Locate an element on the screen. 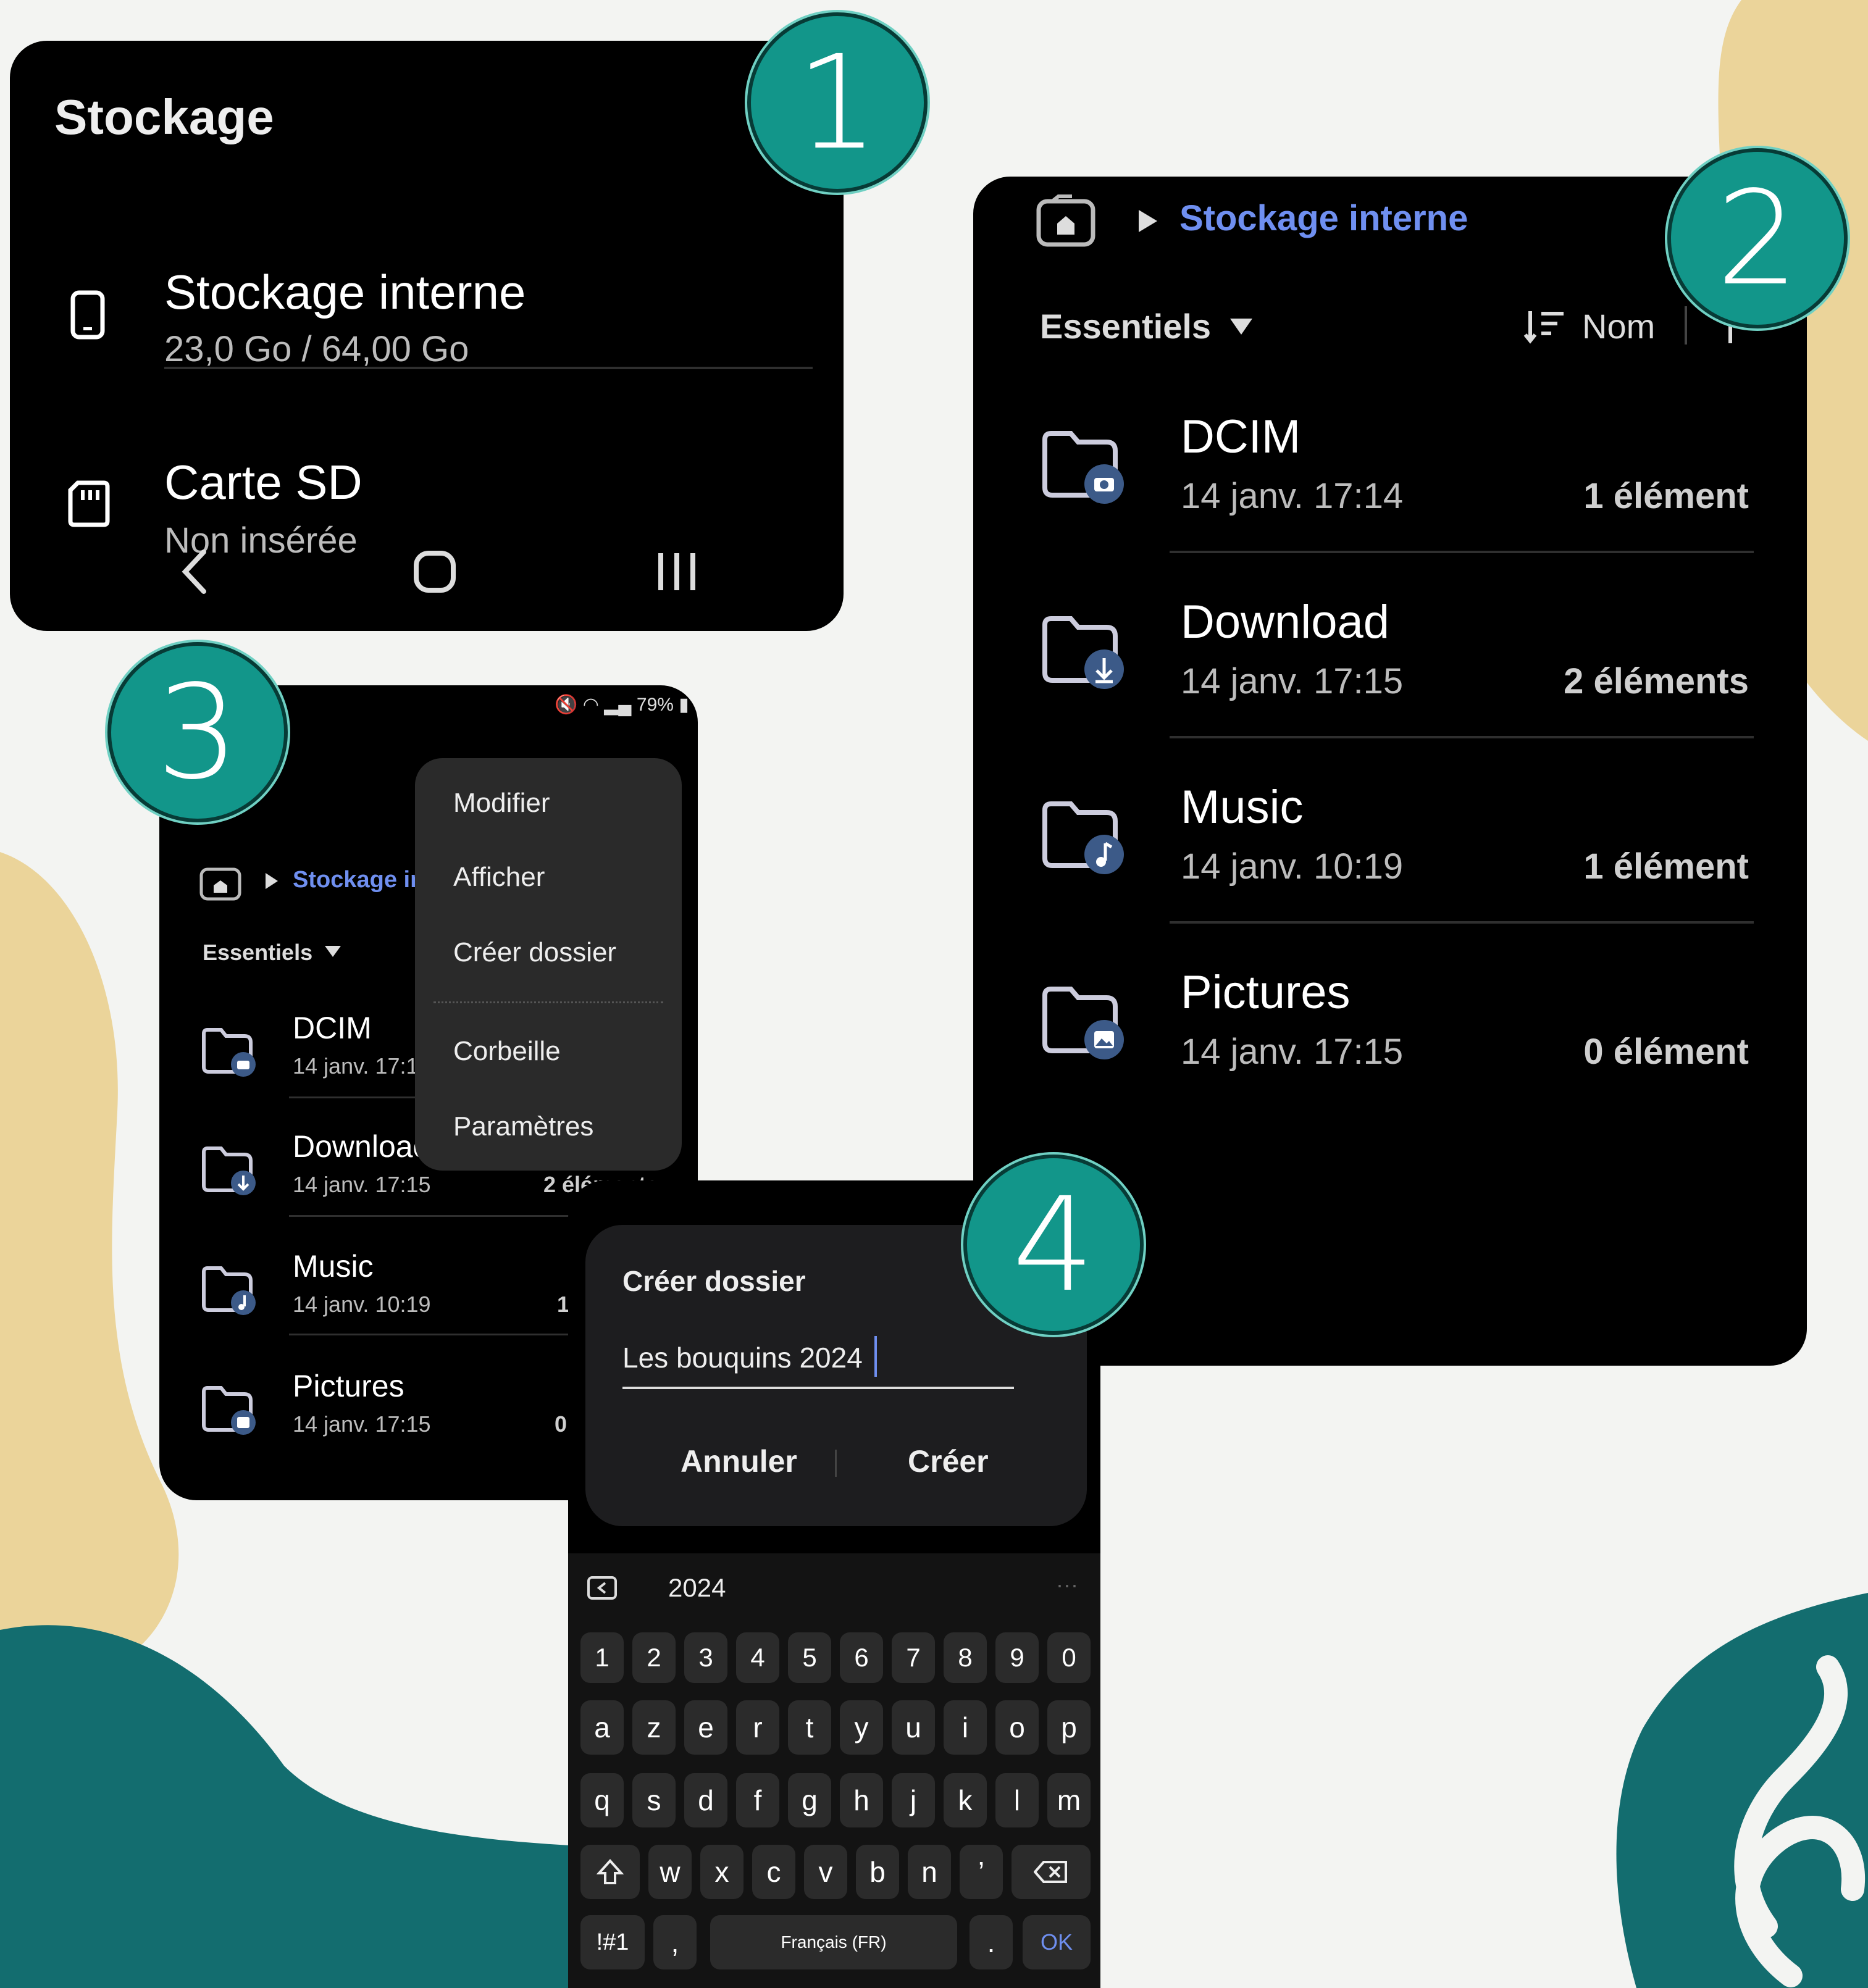 The width and height of the screenshot is (1868, 1988). key: 5 is located at coordinates (809, 1657).